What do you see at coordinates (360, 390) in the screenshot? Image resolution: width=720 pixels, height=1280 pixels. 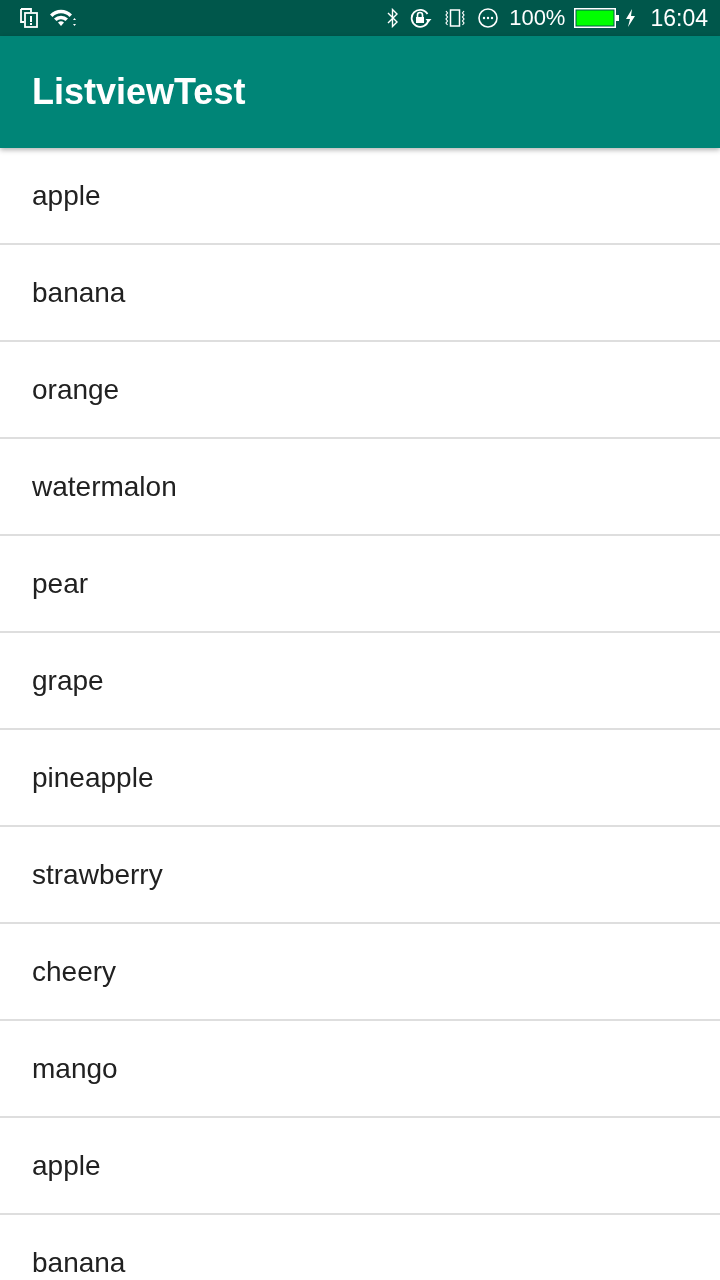 I see `list-item: orange` at bounding box center [360, 390].